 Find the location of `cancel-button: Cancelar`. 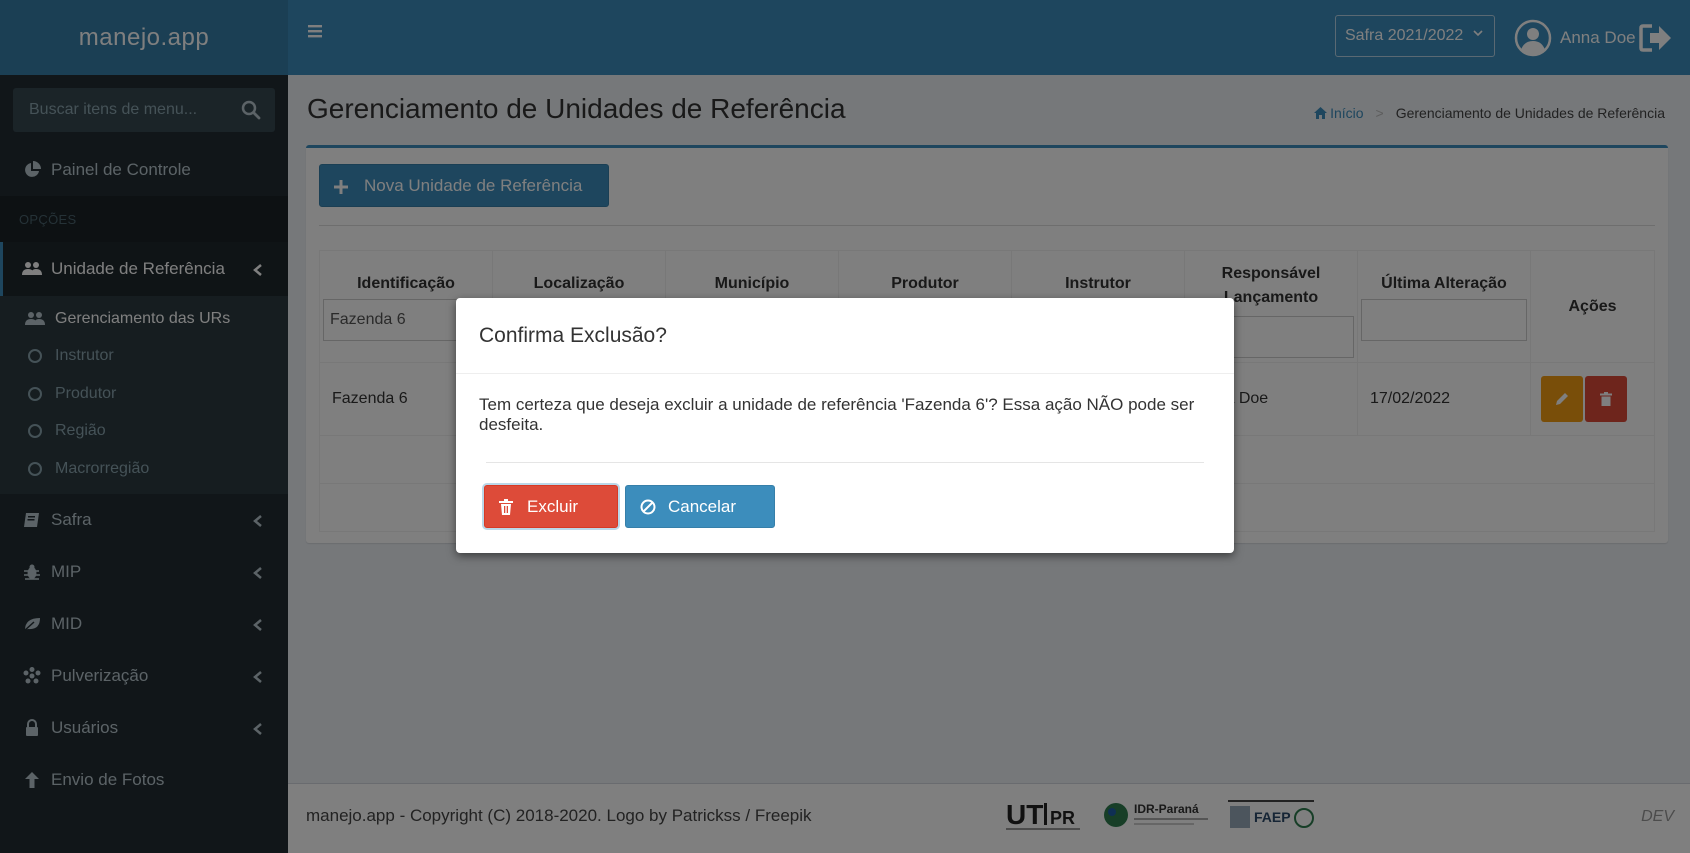

cancel-button: Cancelar is located at coordinates (700, 506).